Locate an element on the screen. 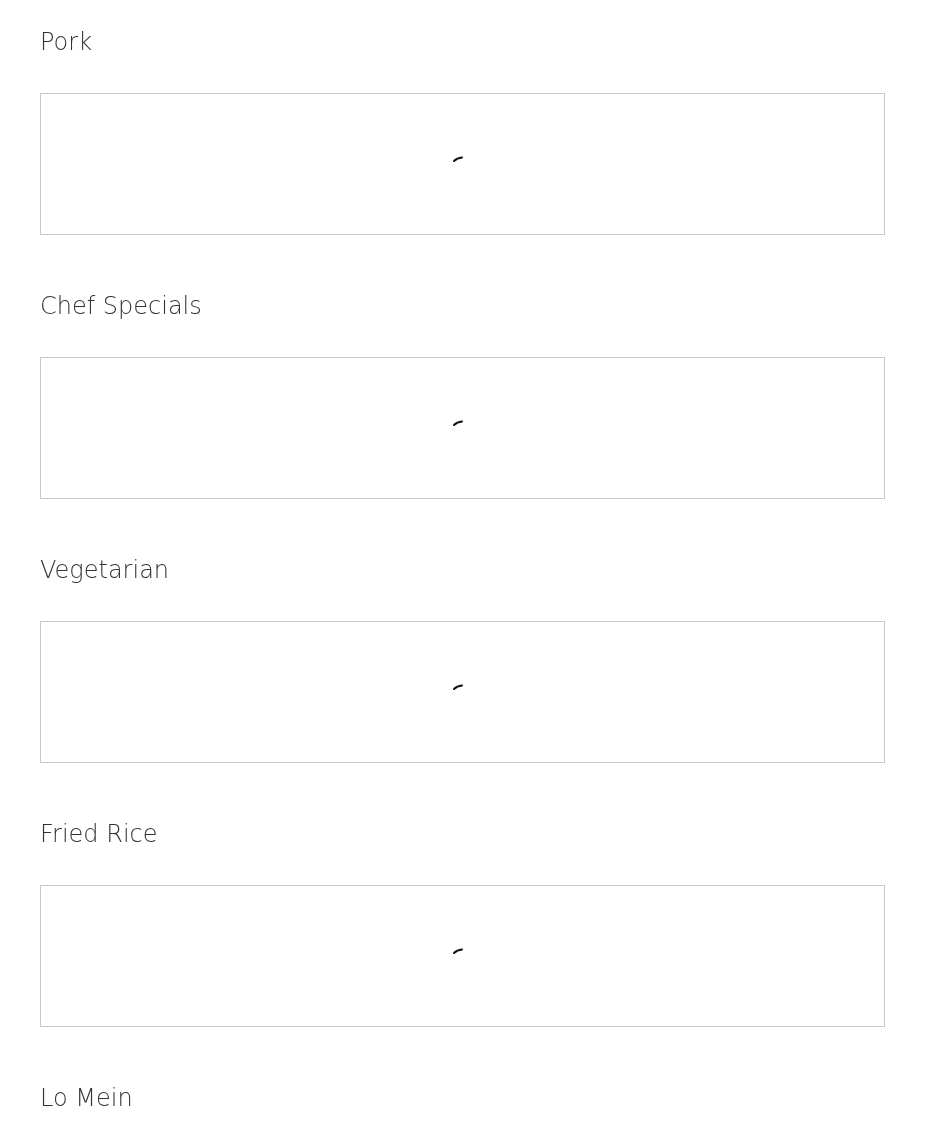 The height and width of the screenshot is (1122, 925). section-heading: Chef Specials is located at coordinates (121, 306).